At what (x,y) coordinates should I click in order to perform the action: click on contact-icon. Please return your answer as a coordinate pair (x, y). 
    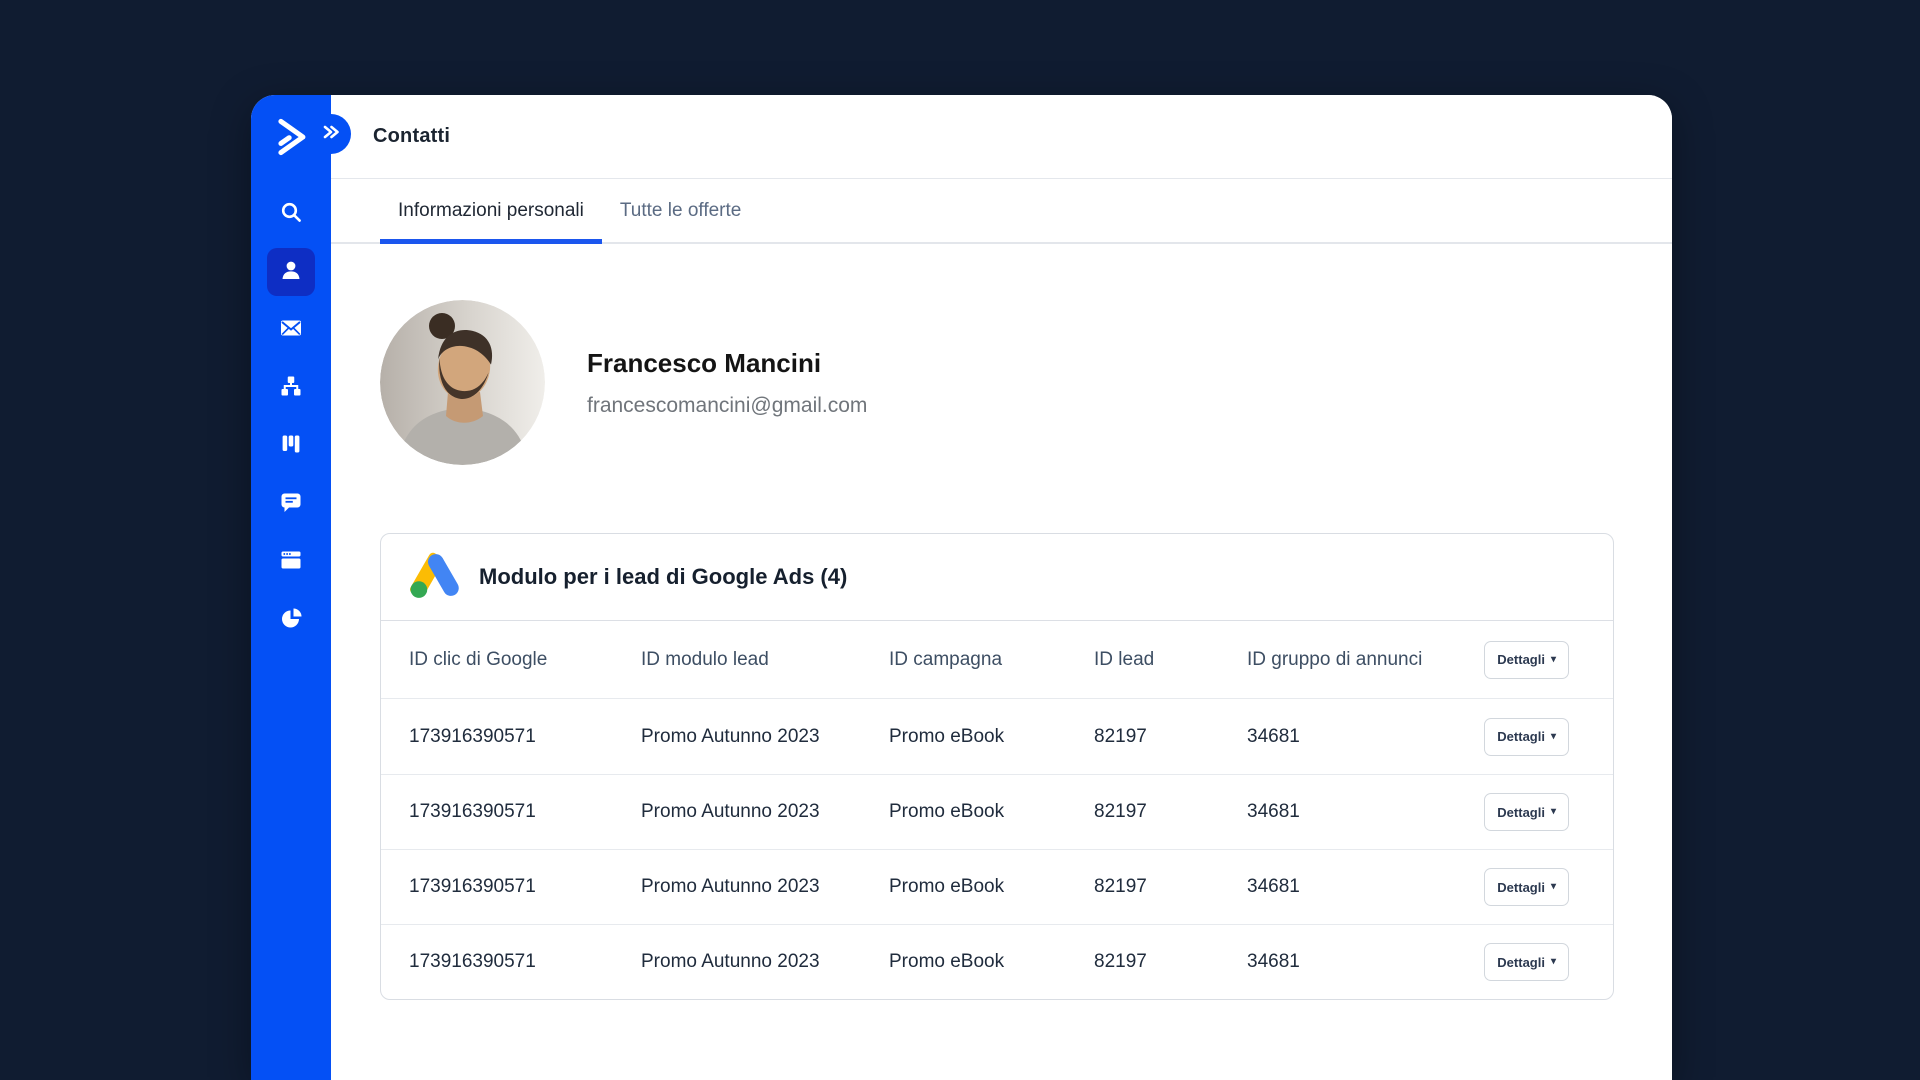
    Looking at the image, I should click on (291, 272).